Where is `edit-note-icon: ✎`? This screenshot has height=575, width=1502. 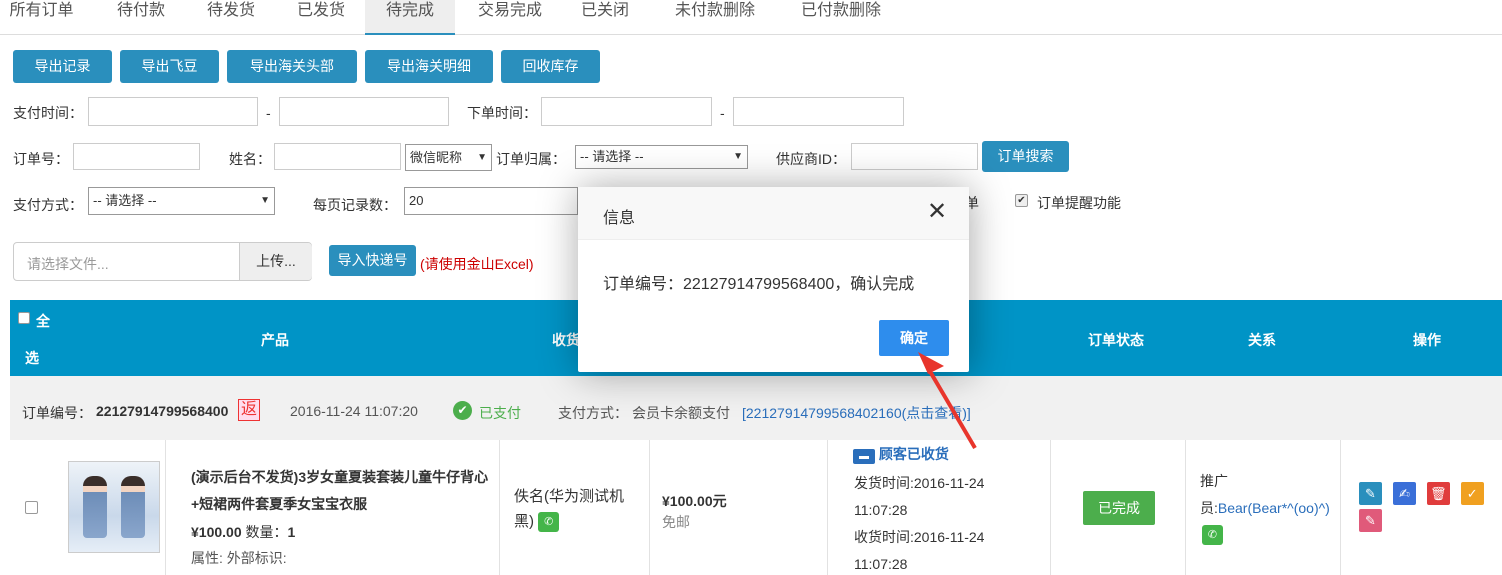
edit-note-icon: ✎ is located at coordinates (1370, 493).